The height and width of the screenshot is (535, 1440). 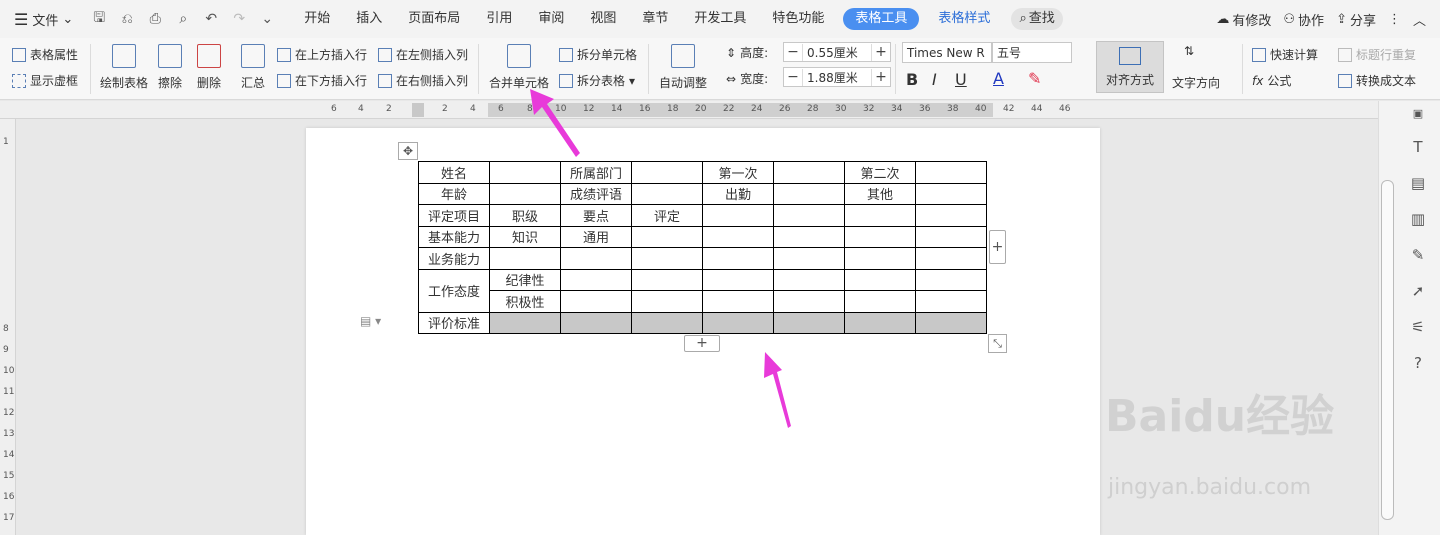 I want to click on search-button: ⌕ 查找, so click(x=1037, y=19).